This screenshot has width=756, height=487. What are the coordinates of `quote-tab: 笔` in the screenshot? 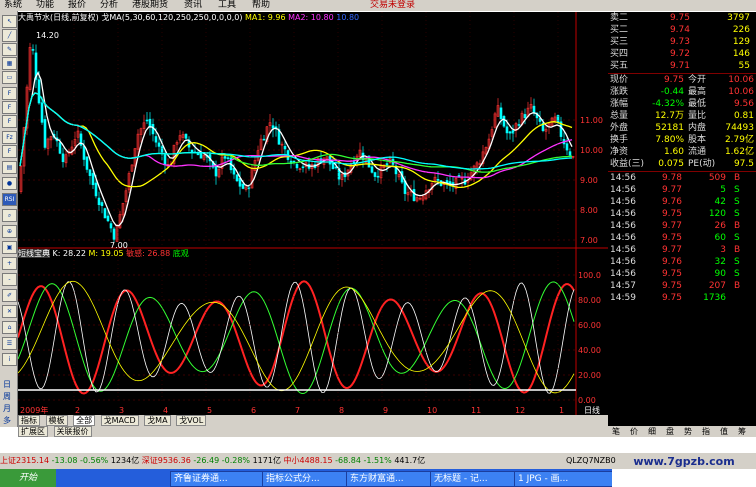 It's located at (616, 431).